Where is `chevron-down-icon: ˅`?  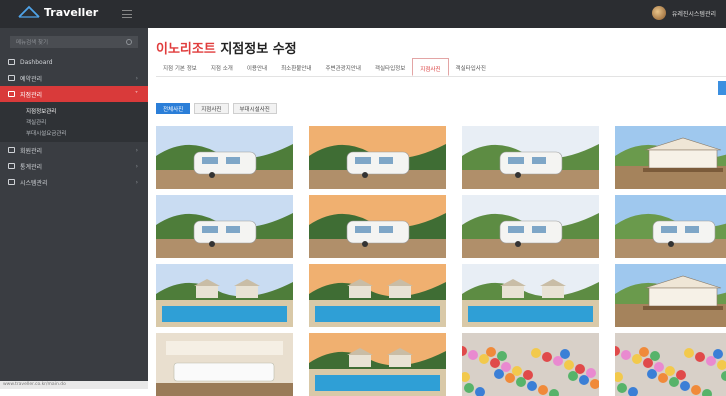 chevron-down-icon: ˅ is located at coordinates (136, 94).